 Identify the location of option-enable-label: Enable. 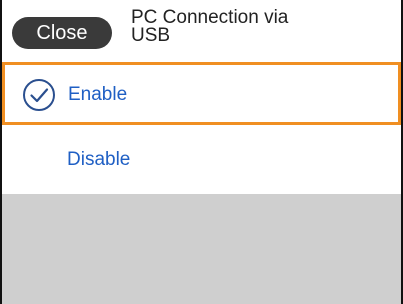
(98, 94).